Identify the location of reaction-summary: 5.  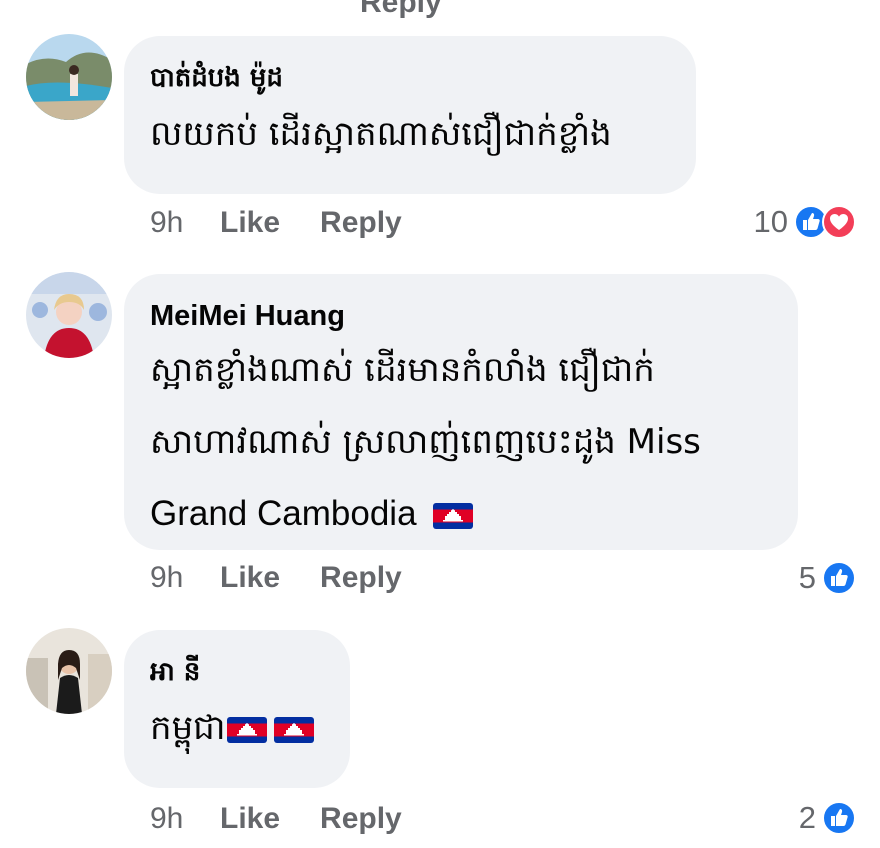
(827, 578).